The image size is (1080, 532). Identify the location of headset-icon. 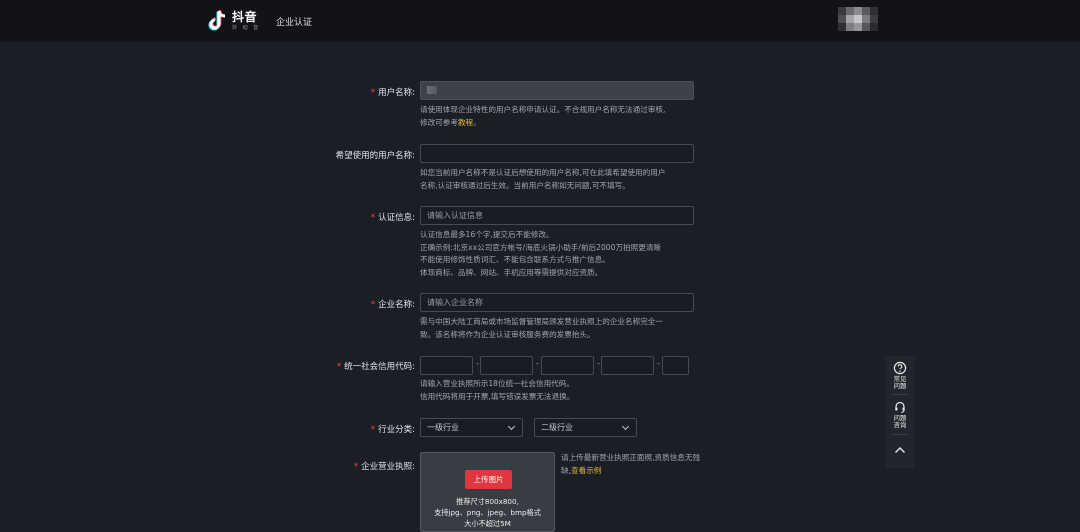
(900, 407).